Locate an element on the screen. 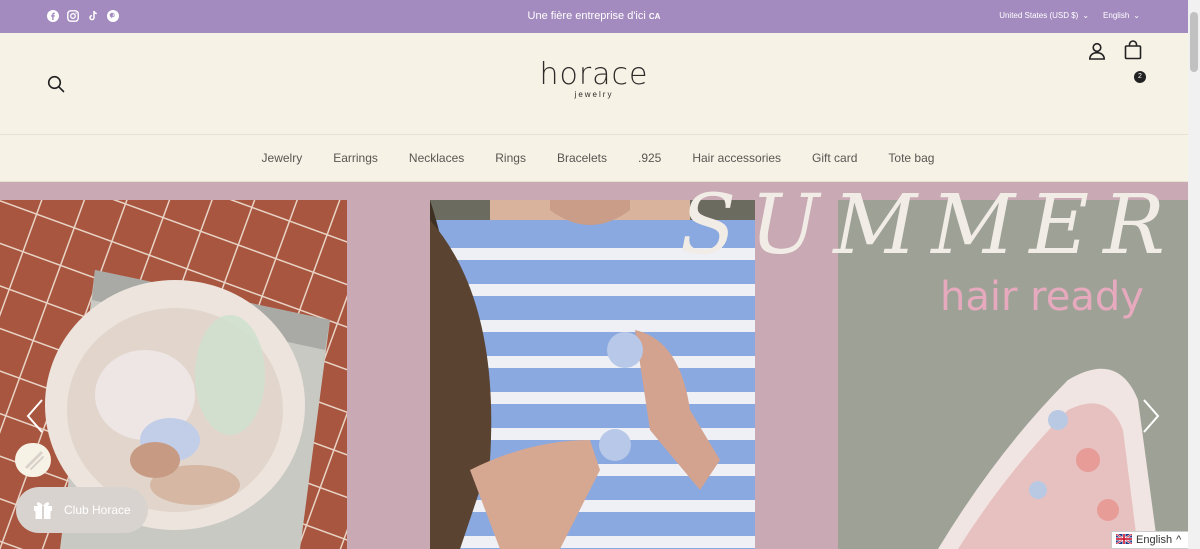 This screenshot has height=549, width=1200. nav-item-925: .925 is located at coordinates (649, 158).